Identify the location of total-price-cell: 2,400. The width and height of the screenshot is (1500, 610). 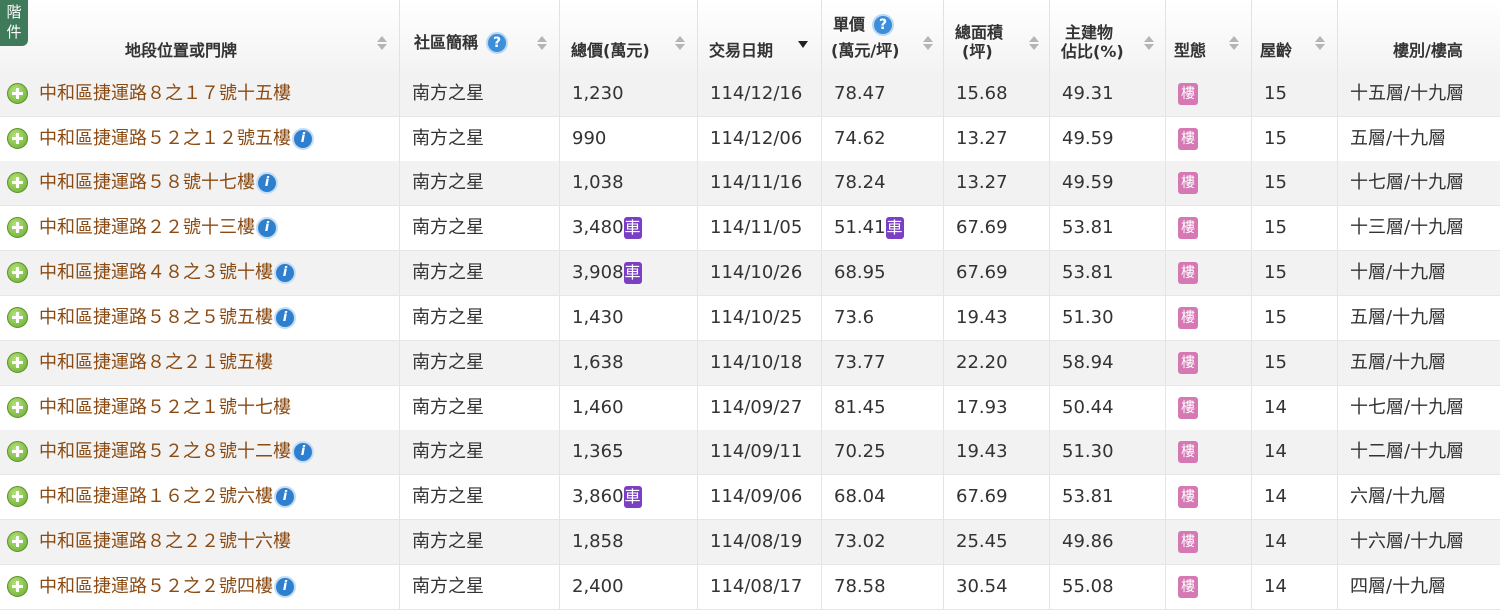
(629, 587).